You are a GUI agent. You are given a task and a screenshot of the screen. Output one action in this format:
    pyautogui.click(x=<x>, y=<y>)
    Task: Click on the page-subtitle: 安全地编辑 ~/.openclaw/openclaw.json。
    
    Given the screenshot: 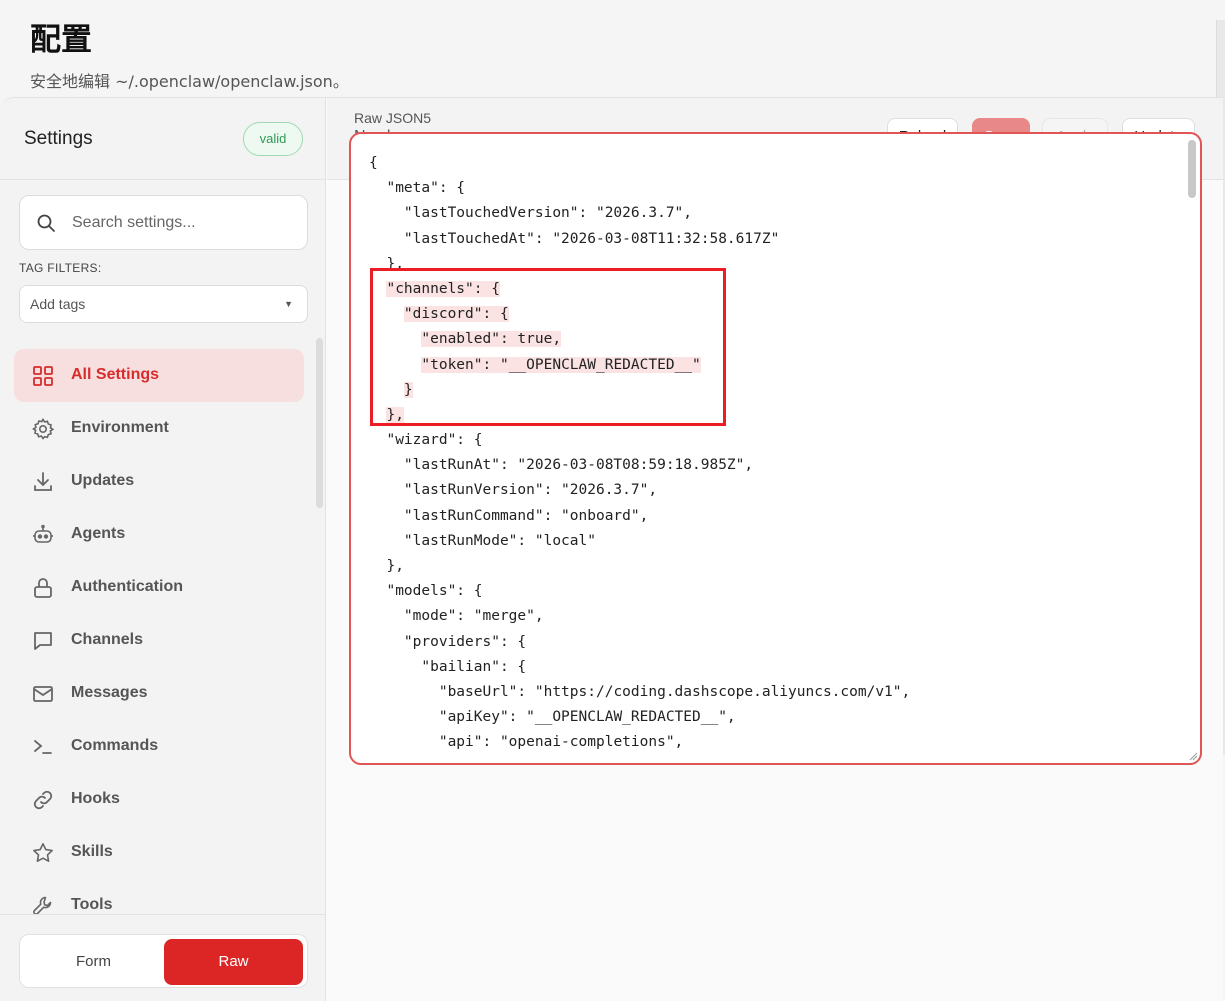 What is the action you would take?
    pyautogui.click(x=189, y=81)
    